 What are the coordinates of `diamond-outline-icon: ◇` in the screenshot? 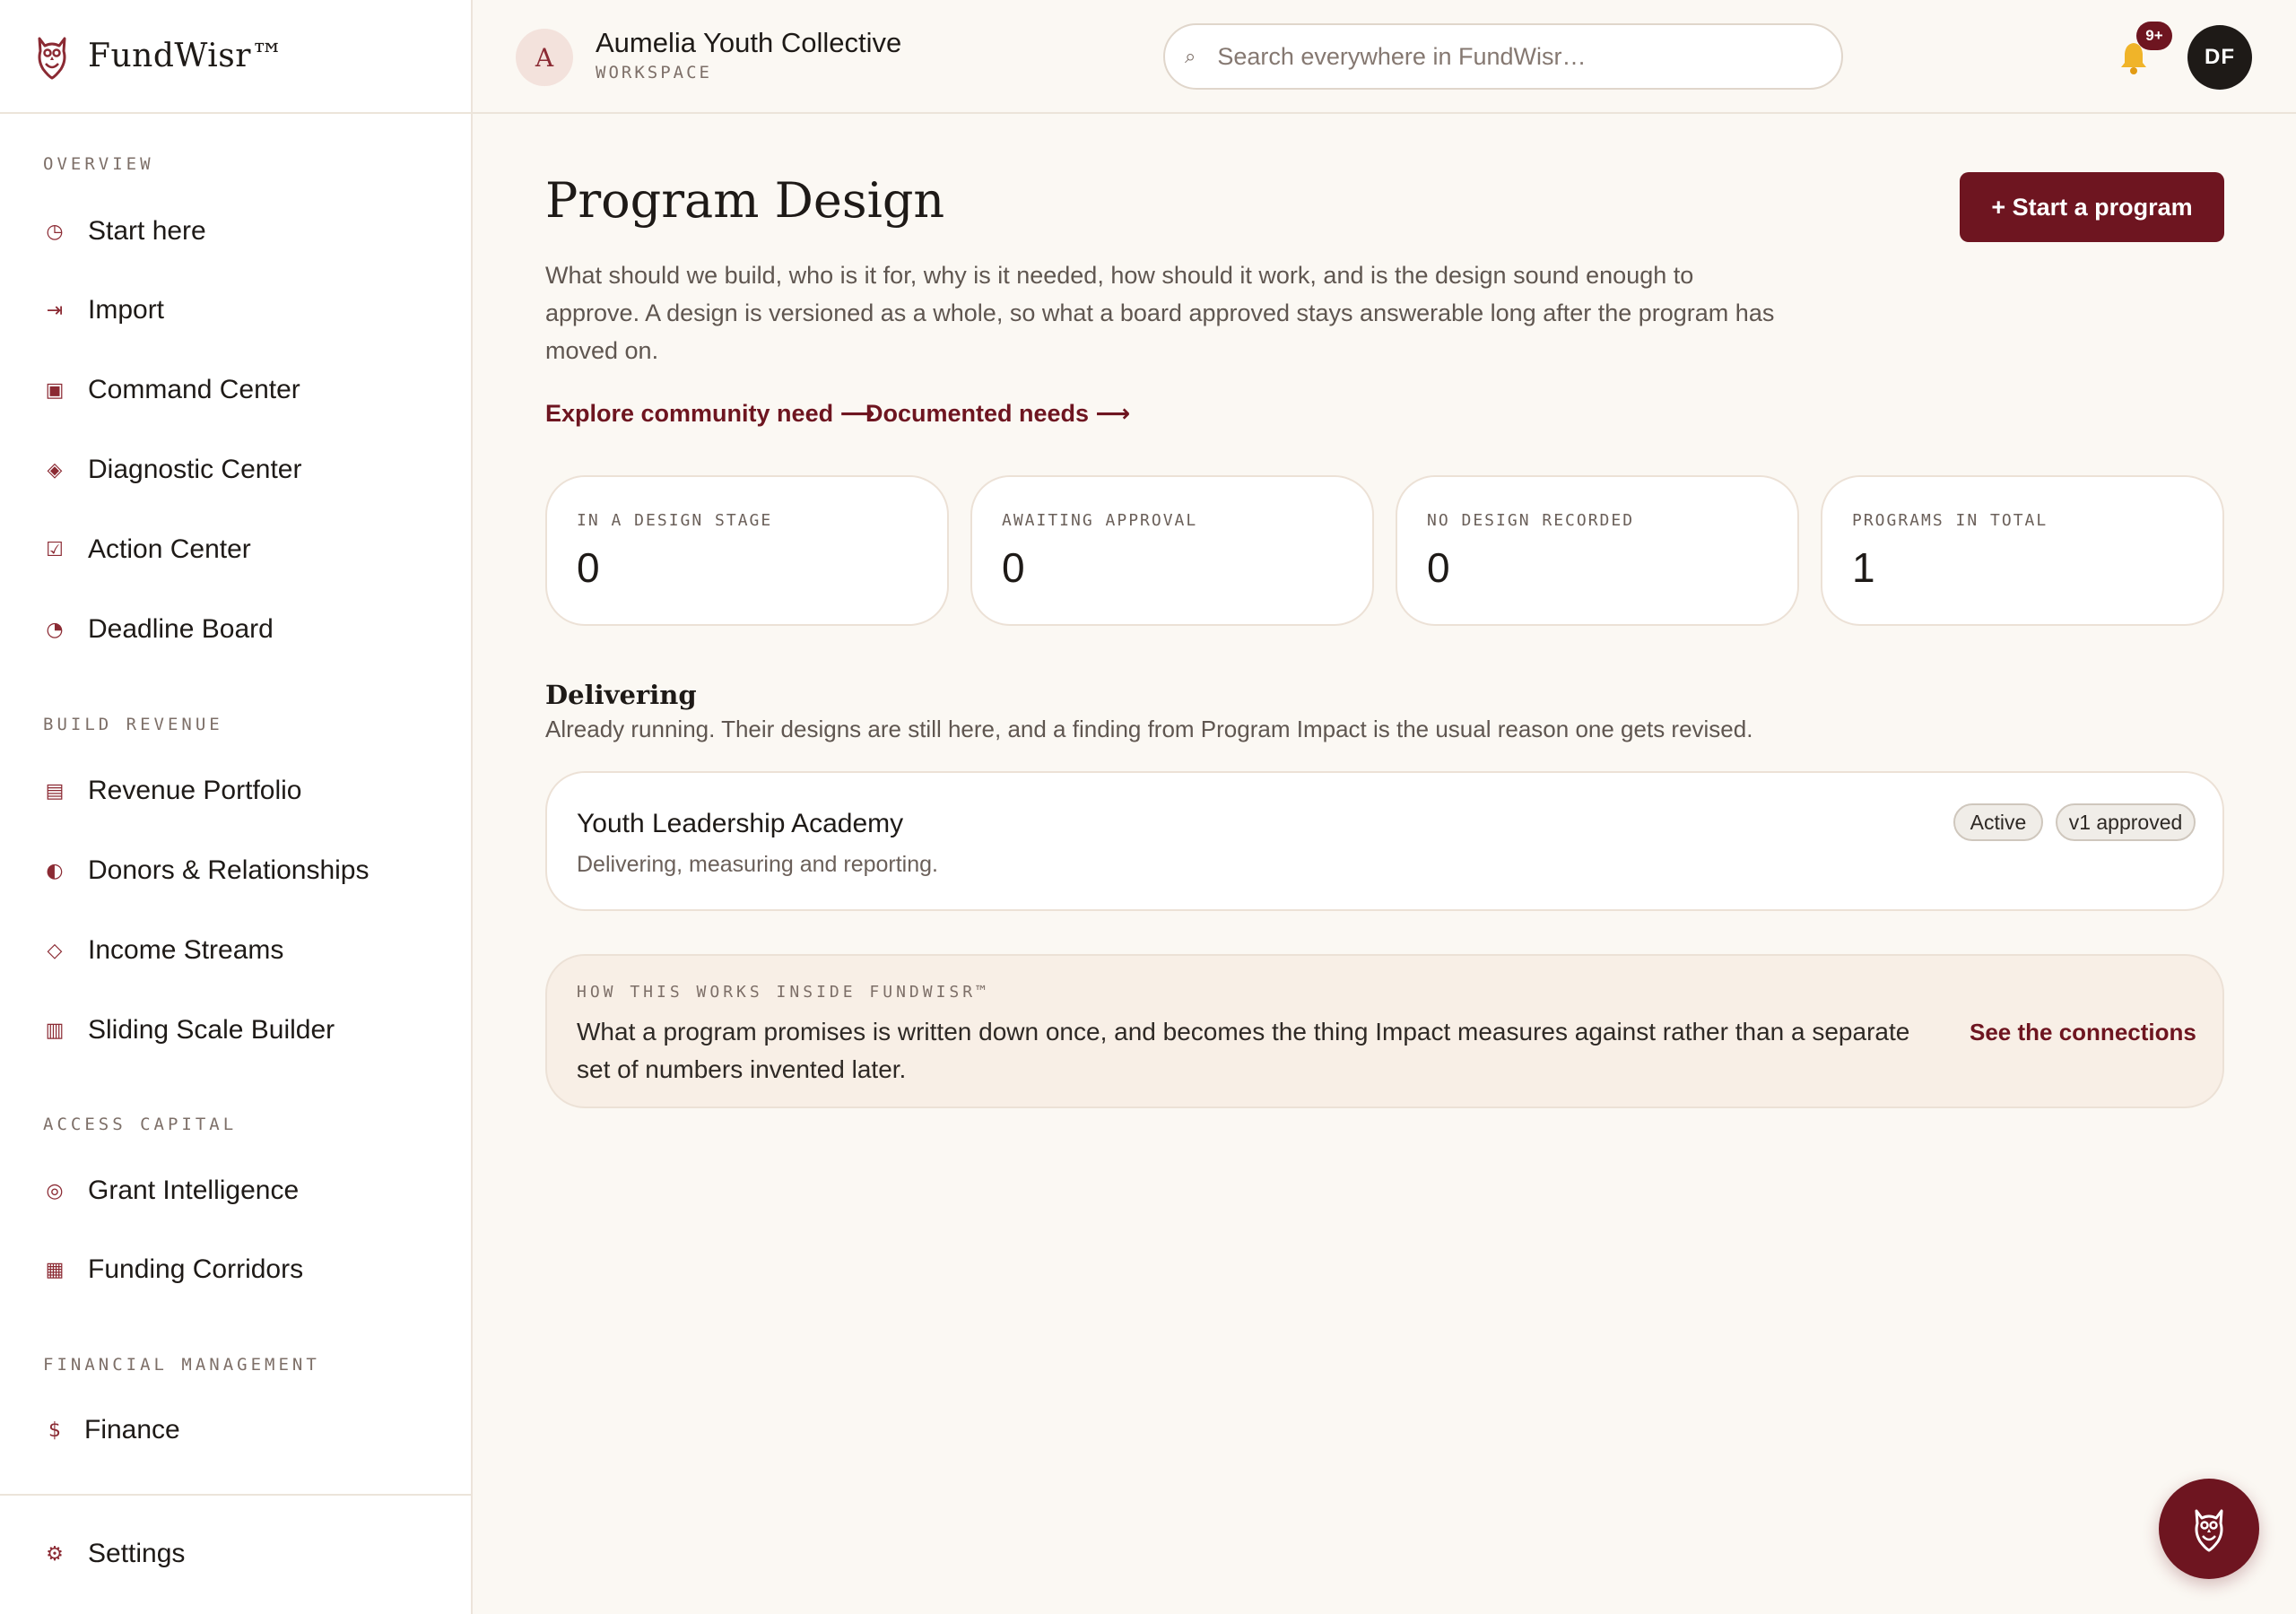 It's located at (55, 950).